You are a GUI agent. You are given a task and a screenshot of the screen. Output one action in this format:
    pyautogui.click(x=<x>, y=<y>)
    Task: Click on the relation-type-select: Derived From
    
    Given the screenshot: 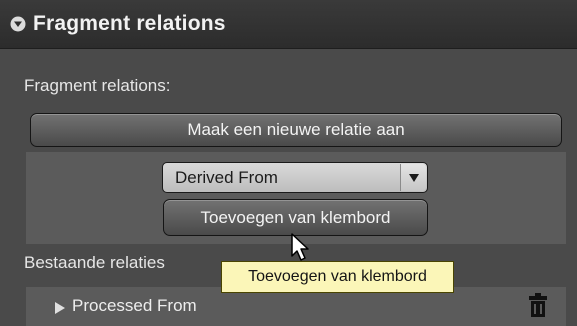 What is the action you would take?
    pyautogui.click(x=295, y=177)
    